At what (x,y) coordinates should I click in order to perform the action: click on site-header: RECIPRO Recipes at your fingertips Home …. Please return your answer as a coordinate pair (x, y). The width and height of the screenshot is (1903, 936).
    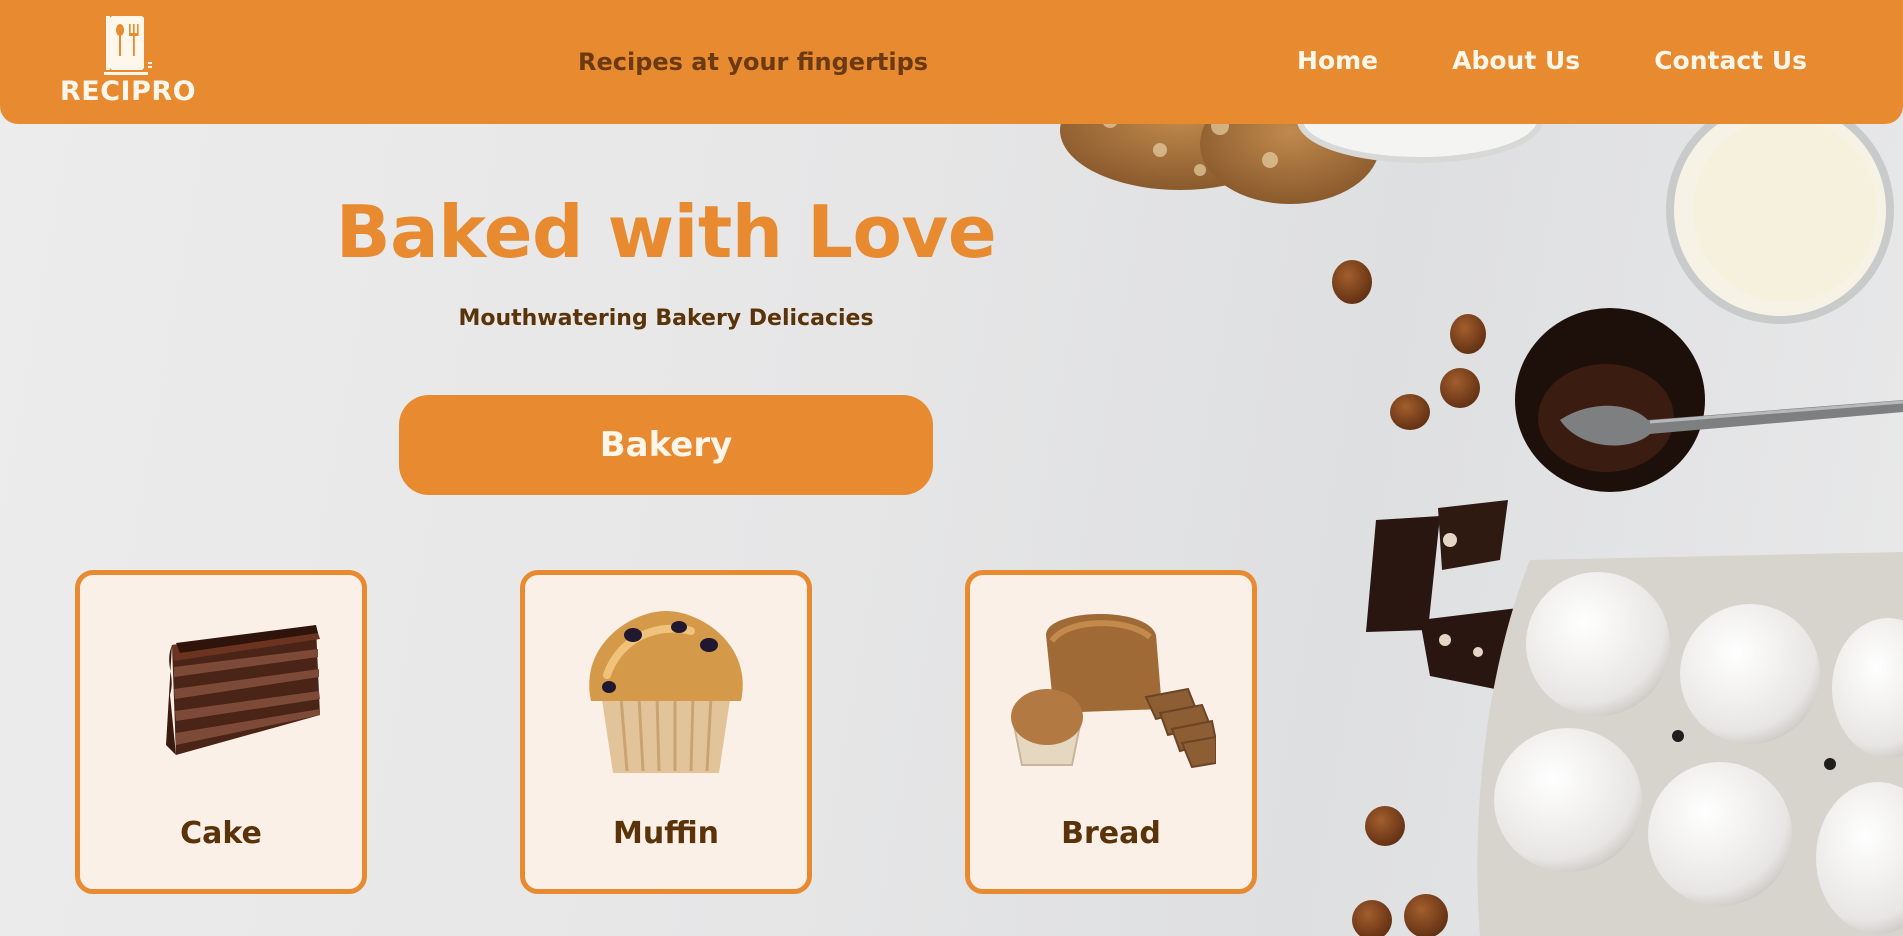
    Looking at the image, I should click on (951, 62).